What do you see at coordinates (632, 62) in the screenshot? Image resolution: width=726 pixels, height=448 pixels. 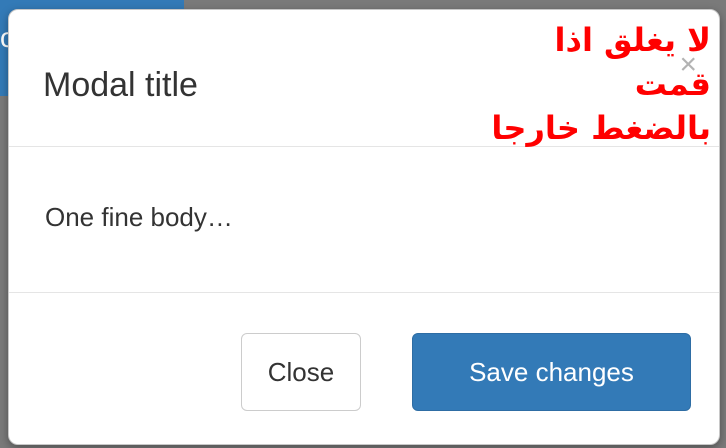 I see `annotation-line-1: لا يغلق اذا قمت` at bounding box center [632, 62].